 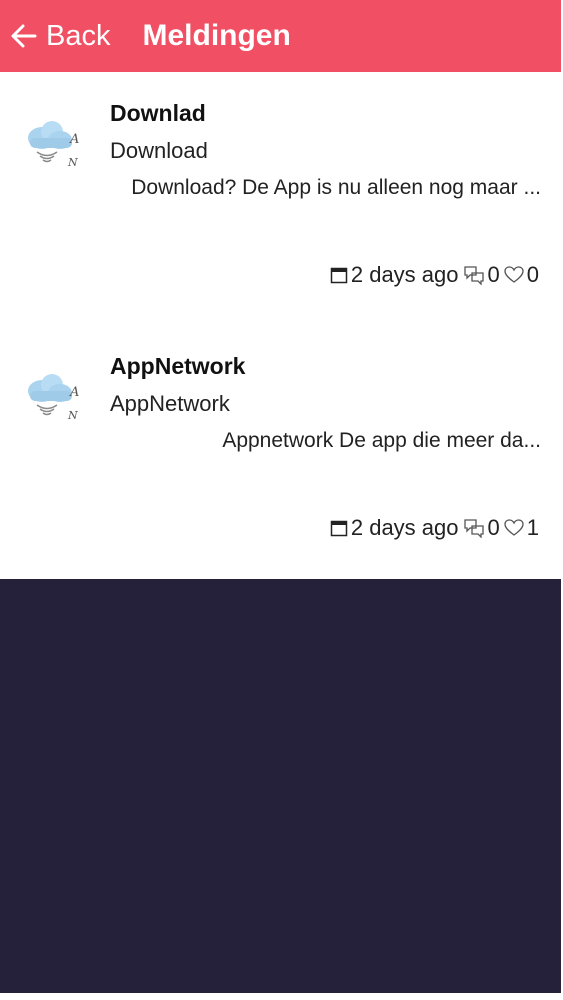 What do you see at coordinates (159, 150) in the screenshot?
I see `notification-subtitle: Download` at bounding box center [159, 150].